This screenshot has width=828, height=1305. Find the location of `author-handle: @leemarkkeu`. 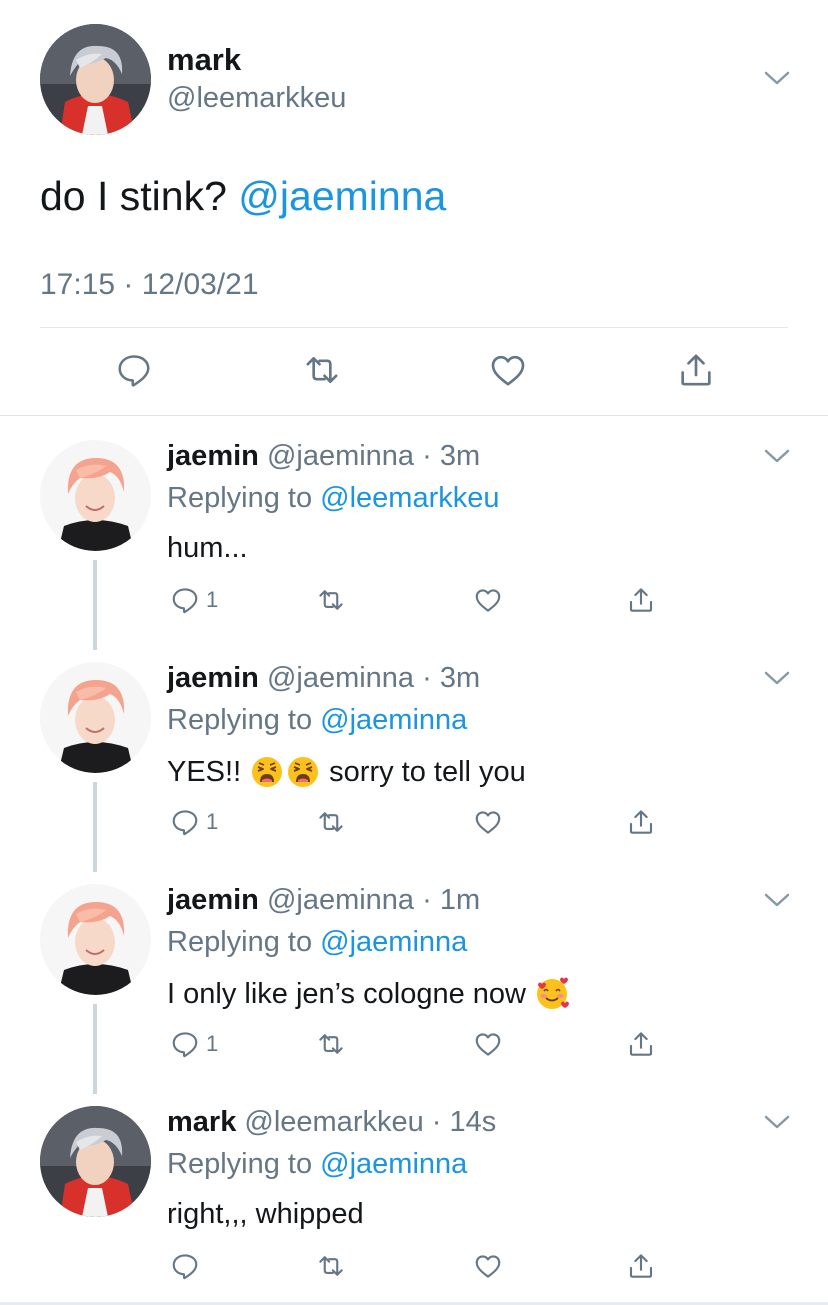

author-handle: @leemarkkeu is located at coordinates (256, 98).